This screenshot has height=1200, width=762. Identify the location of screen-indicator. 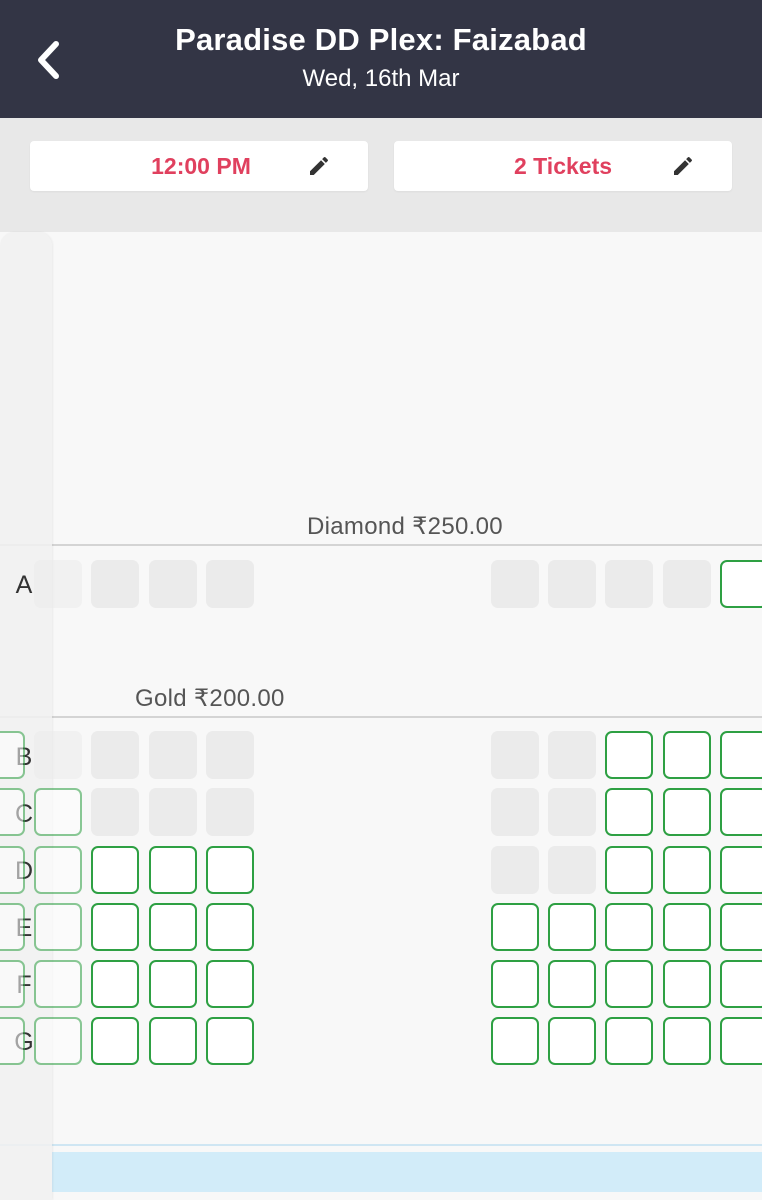
(407, 1172).